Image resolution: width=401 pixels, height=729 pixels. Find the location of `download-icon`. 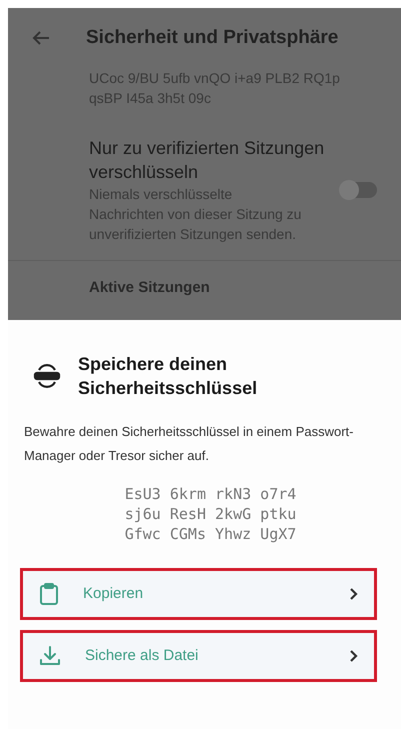

download-icon is located at coordinates (50, 656).